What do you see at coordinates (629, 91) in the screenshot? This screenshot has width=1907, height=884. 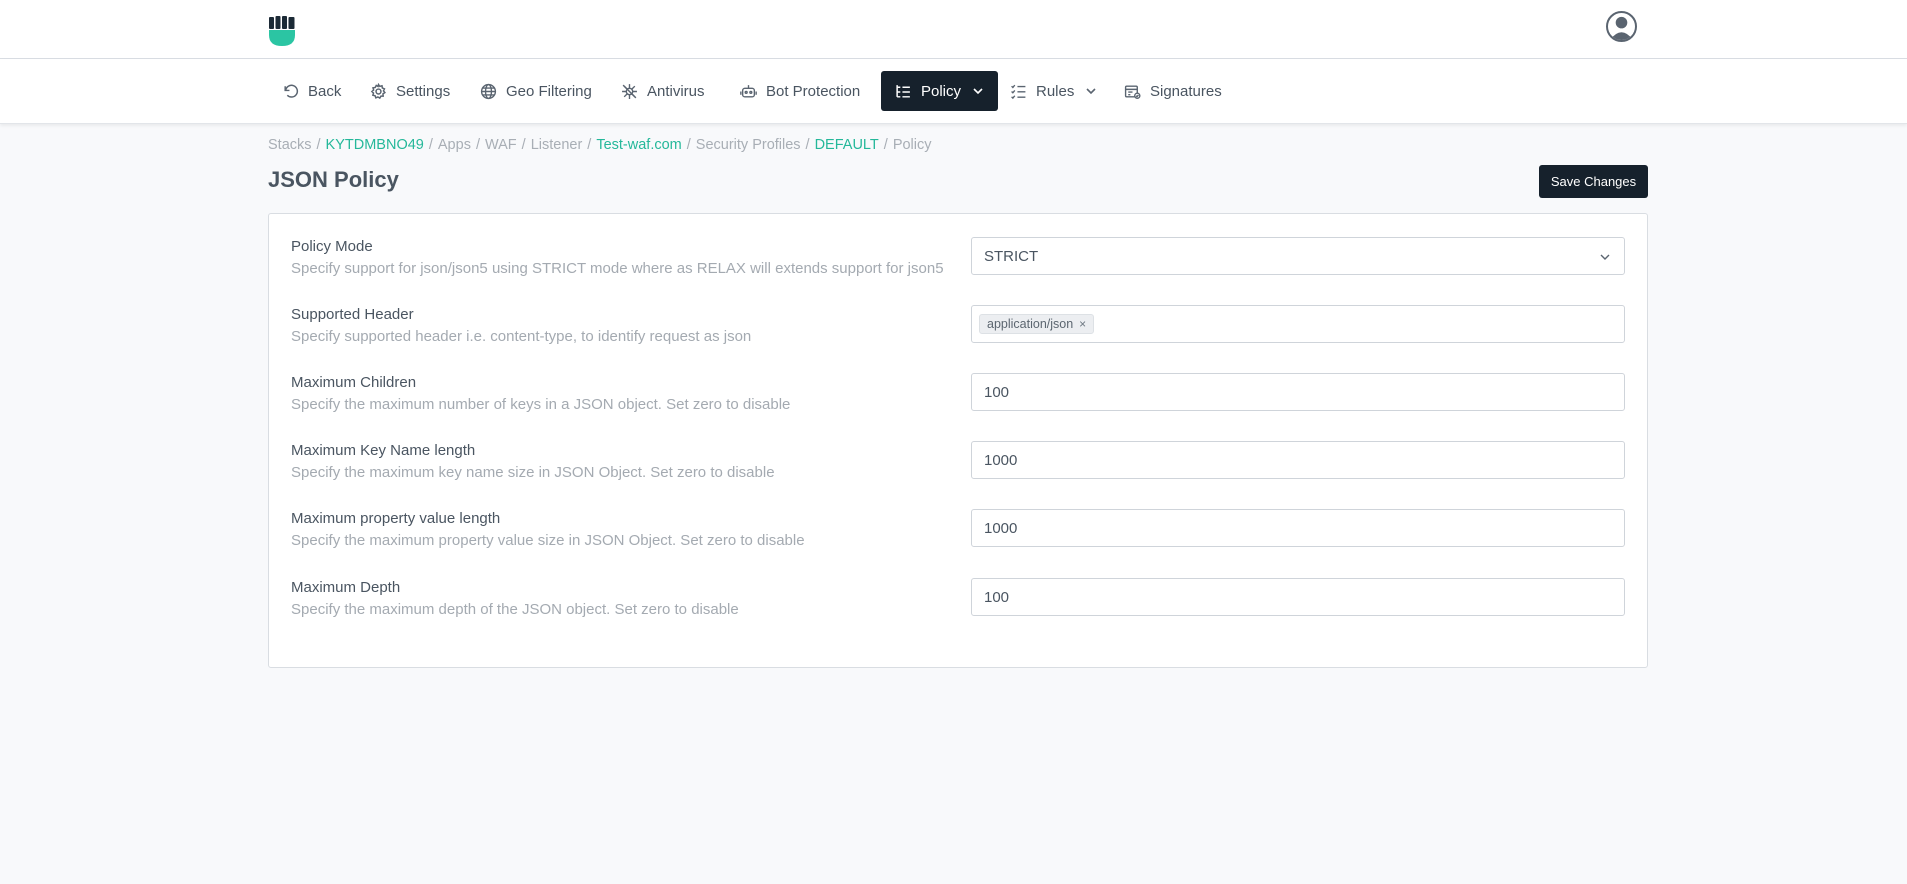 I see `virus-icon` at bounding box center [629, 91].